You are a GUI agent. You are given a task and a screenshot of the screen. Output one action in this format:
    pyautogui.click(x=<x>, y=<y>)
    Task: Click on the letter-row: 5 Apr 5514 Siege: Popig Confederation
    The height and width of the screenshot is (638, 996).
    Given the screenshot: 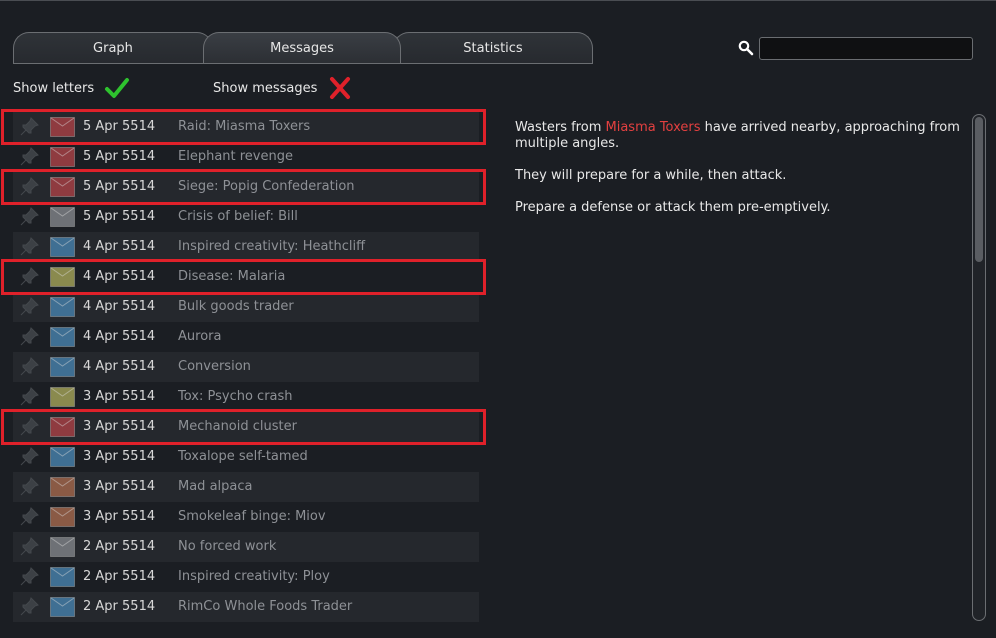 What is the action you would take?
    pyautogui.click(x=246, y=187)
    